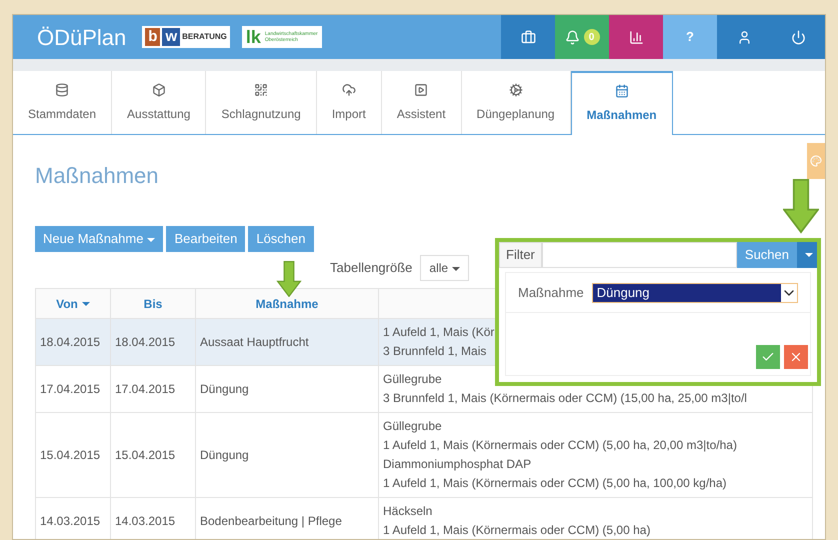  Describe the element at coordinates (159, 89) in the screenshot. I see `cube-icon` at that location.